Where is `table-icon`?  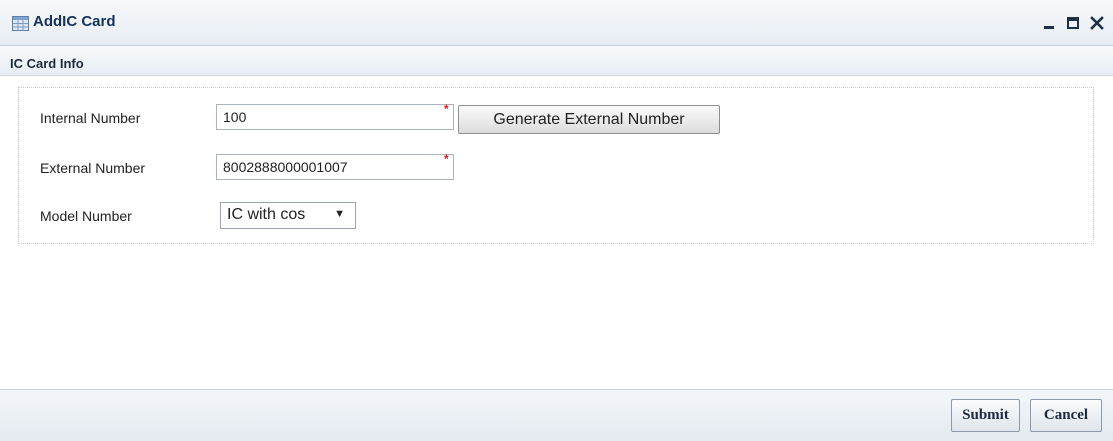 table-icon is located at coordinates (20, 23).